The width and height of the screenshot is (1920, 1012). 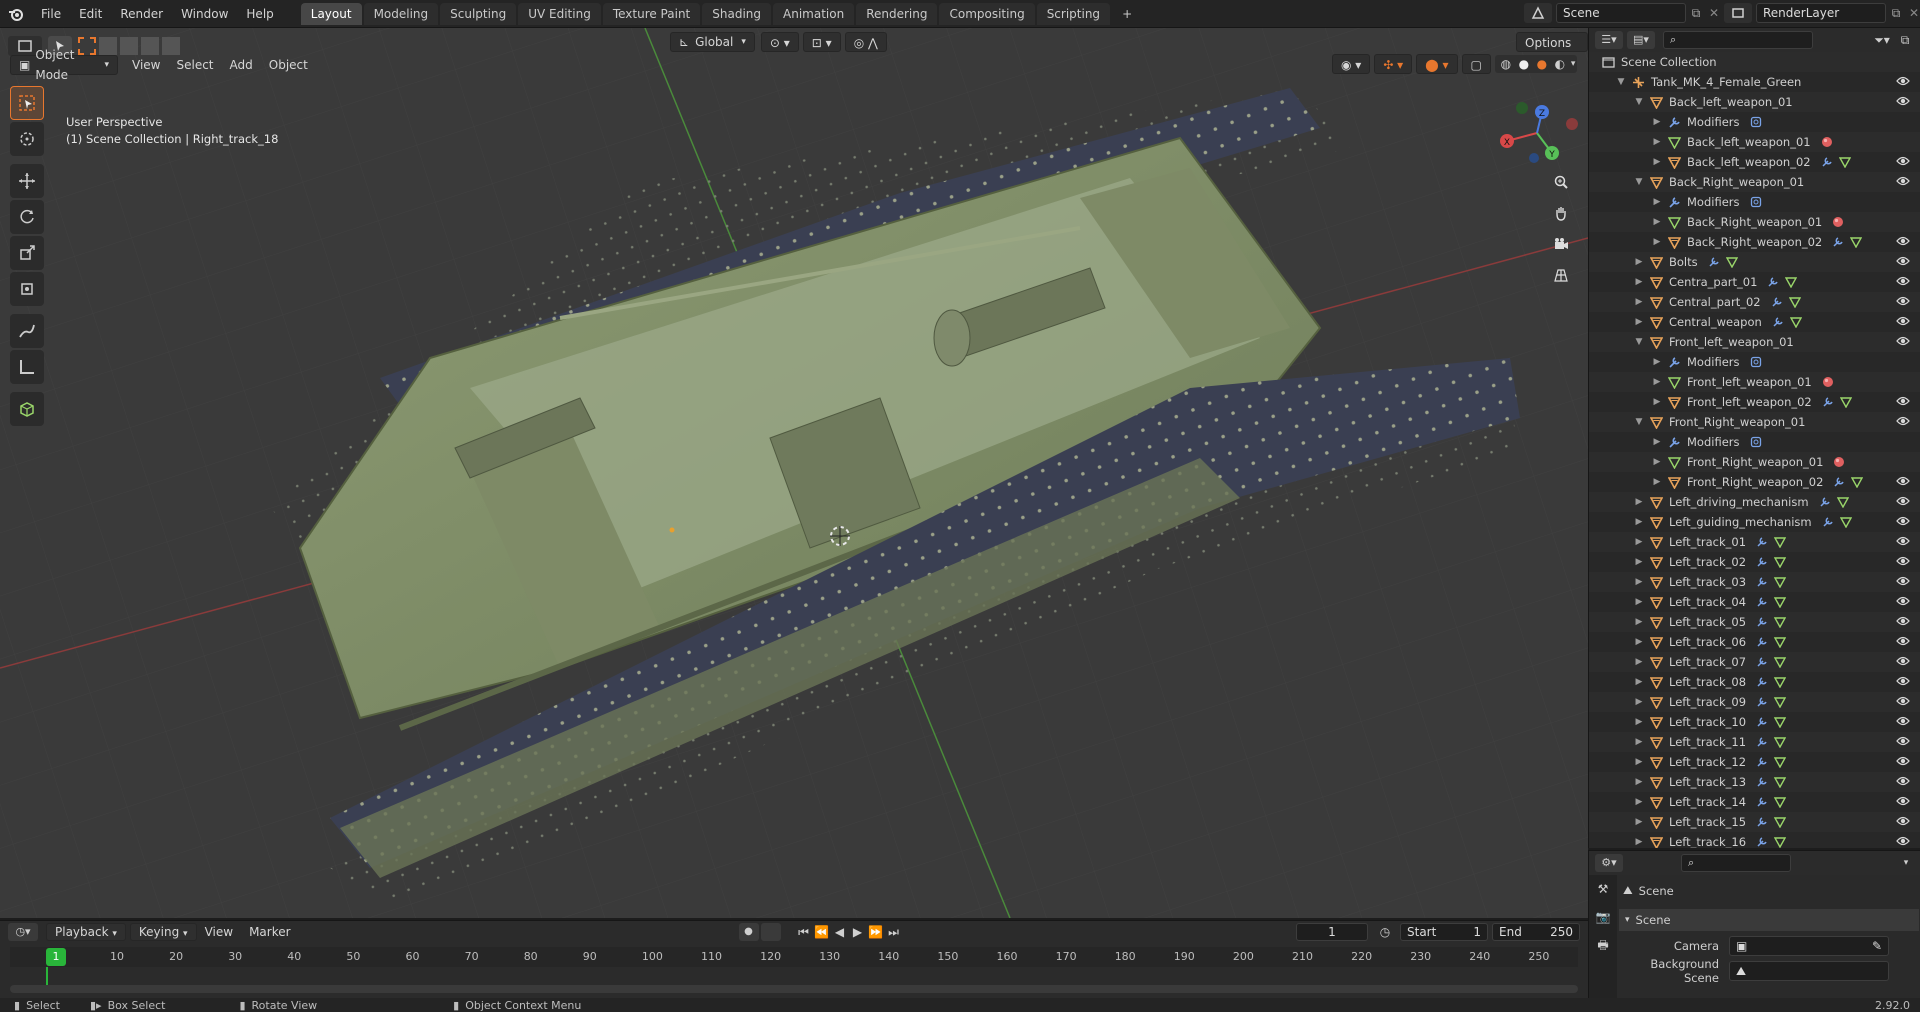 What do you see at coordinates (1754, 102) in the screenshot?
I see `outliner-item: ▼ Back_left_weapon_01` at bounding box center [1754, 102].